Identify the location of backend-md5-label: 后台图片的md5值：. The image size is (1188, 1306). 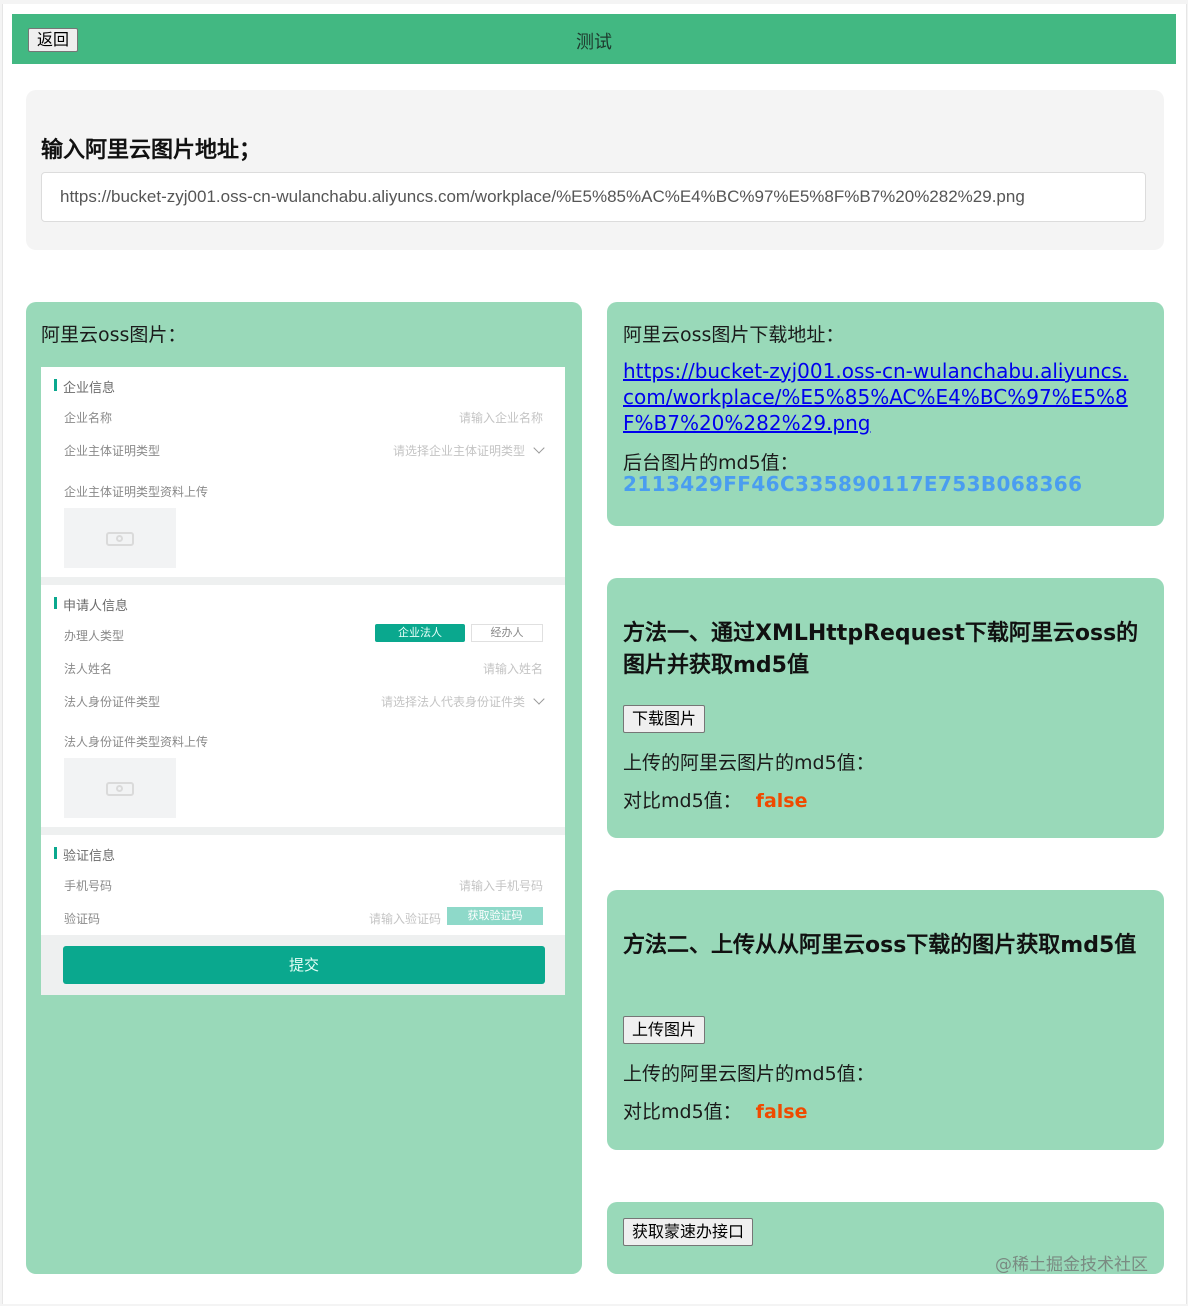
(711, 463).